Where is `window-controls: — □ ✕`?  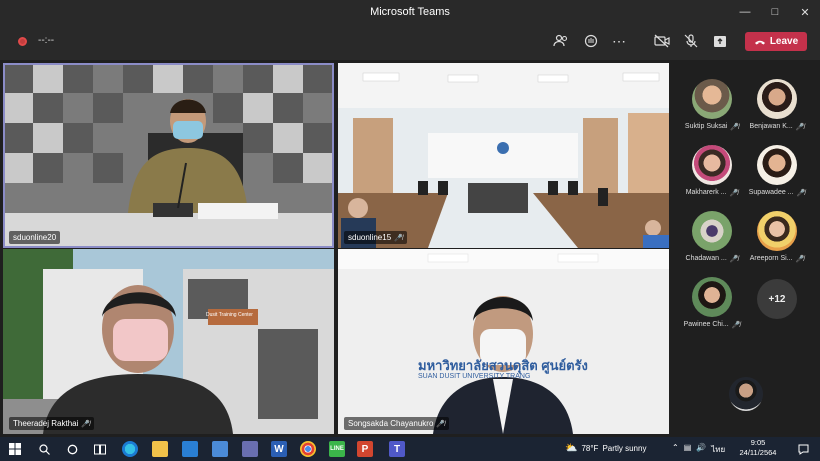 window-controls: — □ ✕ is located at coordinates (775, 12).